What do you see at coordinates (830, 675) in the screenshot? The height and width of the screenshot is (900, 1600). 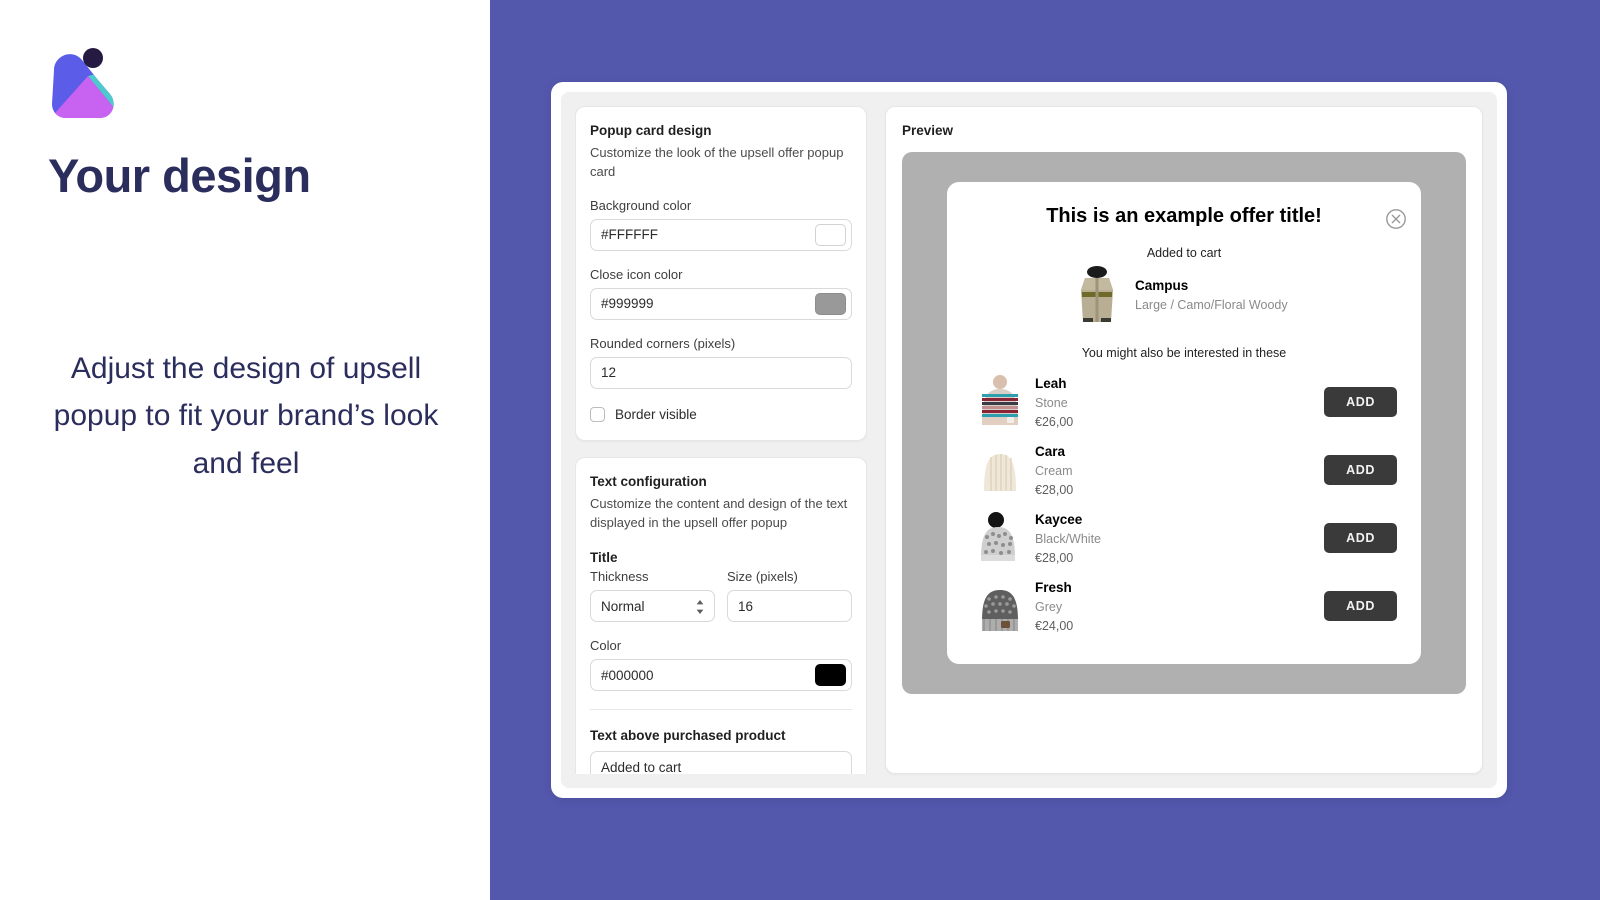 I see `title-color-swatch` at bounding box center [830, 675].